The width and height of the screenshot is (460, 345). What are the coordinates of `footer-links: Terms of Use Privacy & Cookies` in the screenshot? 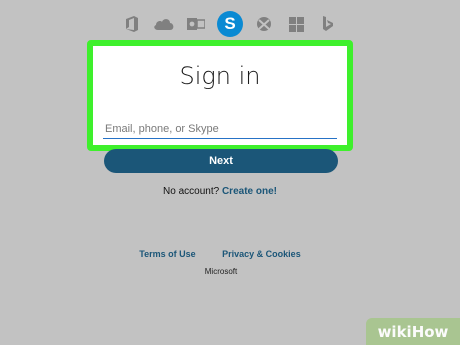 It's located at (220, 254).